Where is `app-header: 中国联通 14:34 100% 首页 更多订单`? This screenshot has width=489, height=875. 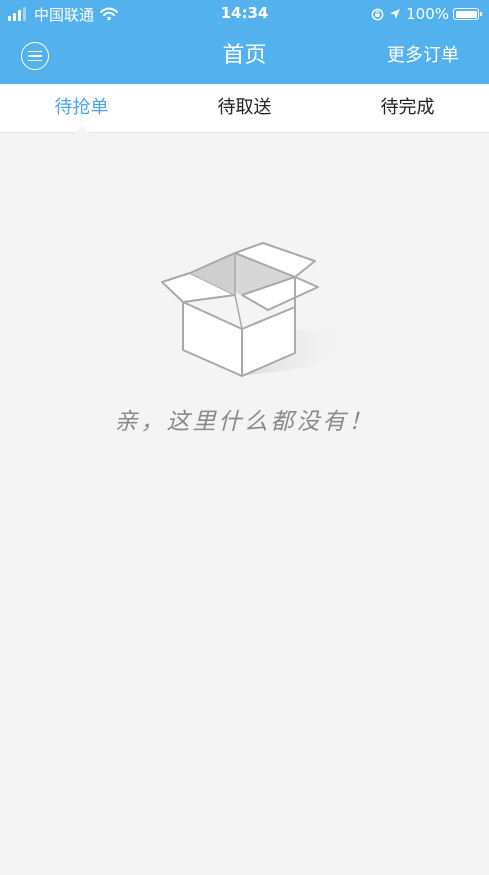
app-header: 中国联通 14:34 100% 首页 更多订单 is located at coordinates (244, 42).